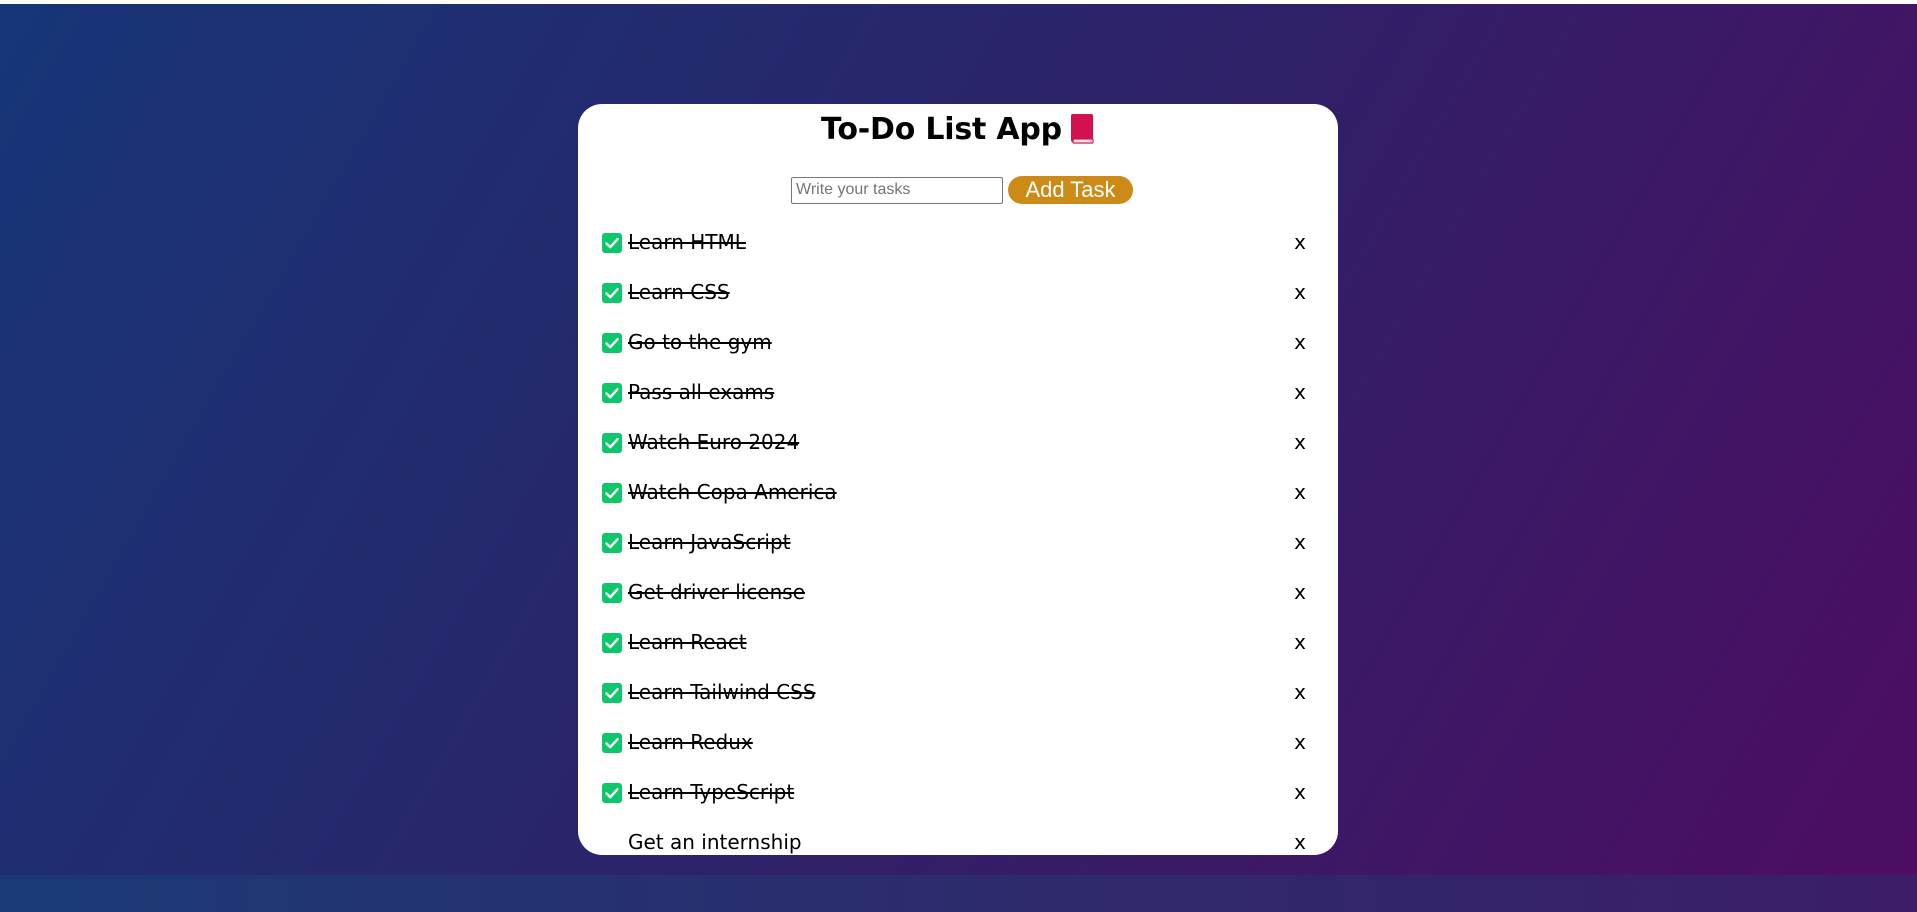  What do you see at coordinates (612, 843) in the screenshot?
I see `checkbox-unchecked-icon` at bounding box center [612, 843].